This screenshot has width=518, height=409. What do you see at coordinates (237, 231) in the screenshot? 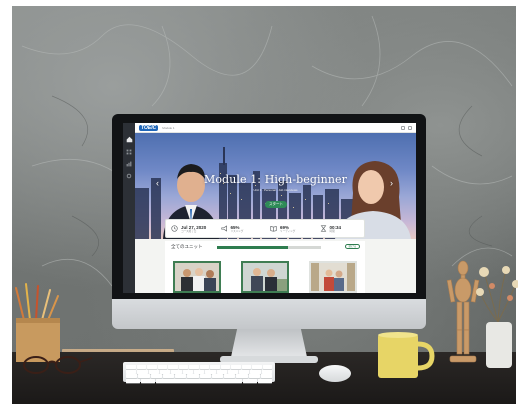
I see `stat-label: リスニング` at bounding box center [237, 231].